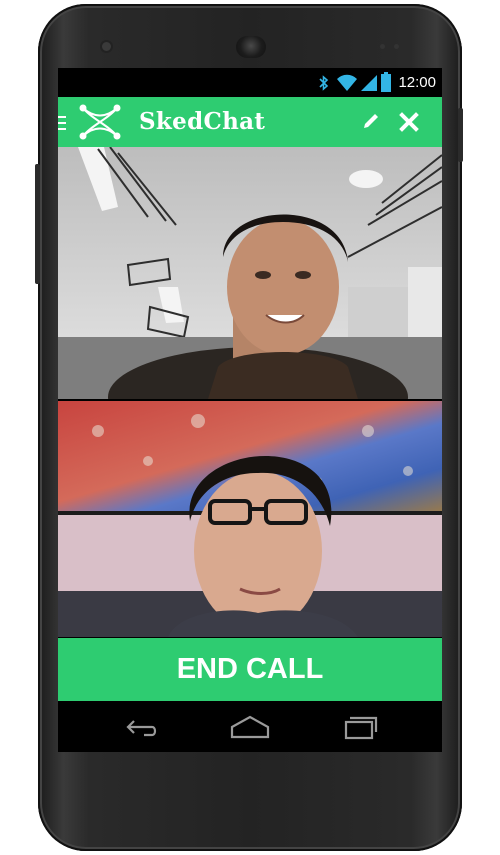  Describe the element at coordinates (250, 669) in the screenshot. I see `end-call-button: END CALL` at that location.